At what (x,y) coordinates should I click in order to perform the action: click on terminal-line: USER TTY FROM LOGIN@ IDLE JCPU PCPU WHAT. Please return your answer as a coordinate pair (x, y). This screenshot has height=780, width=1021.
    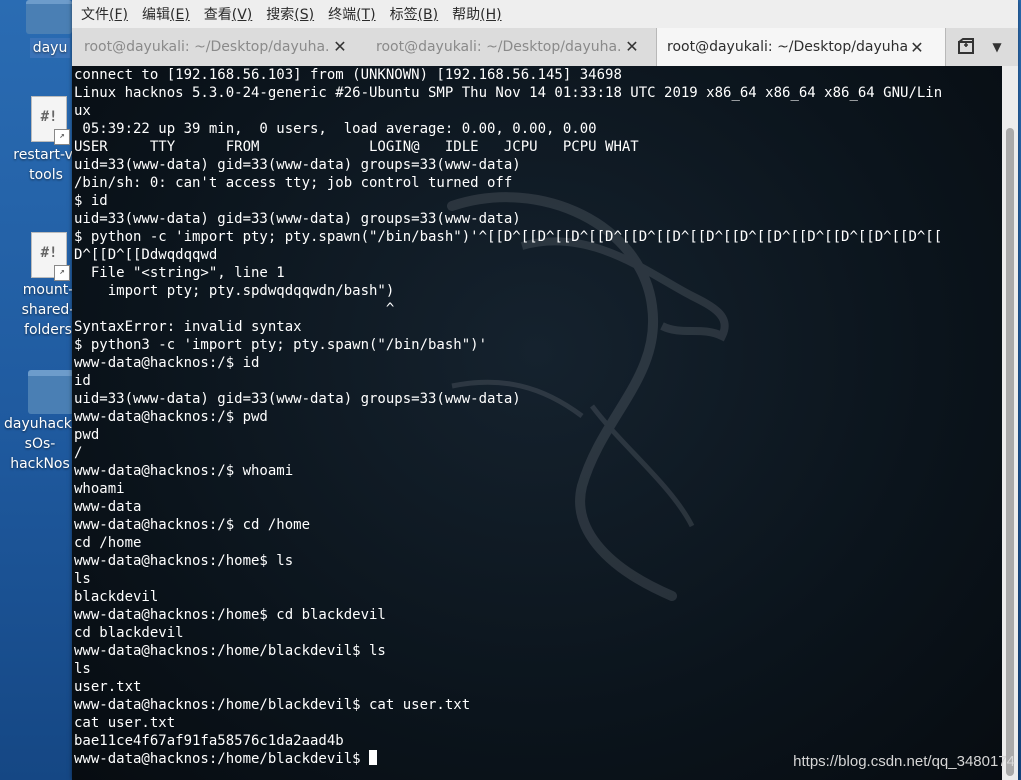
    Looking at the image, I should click on (356, 147).